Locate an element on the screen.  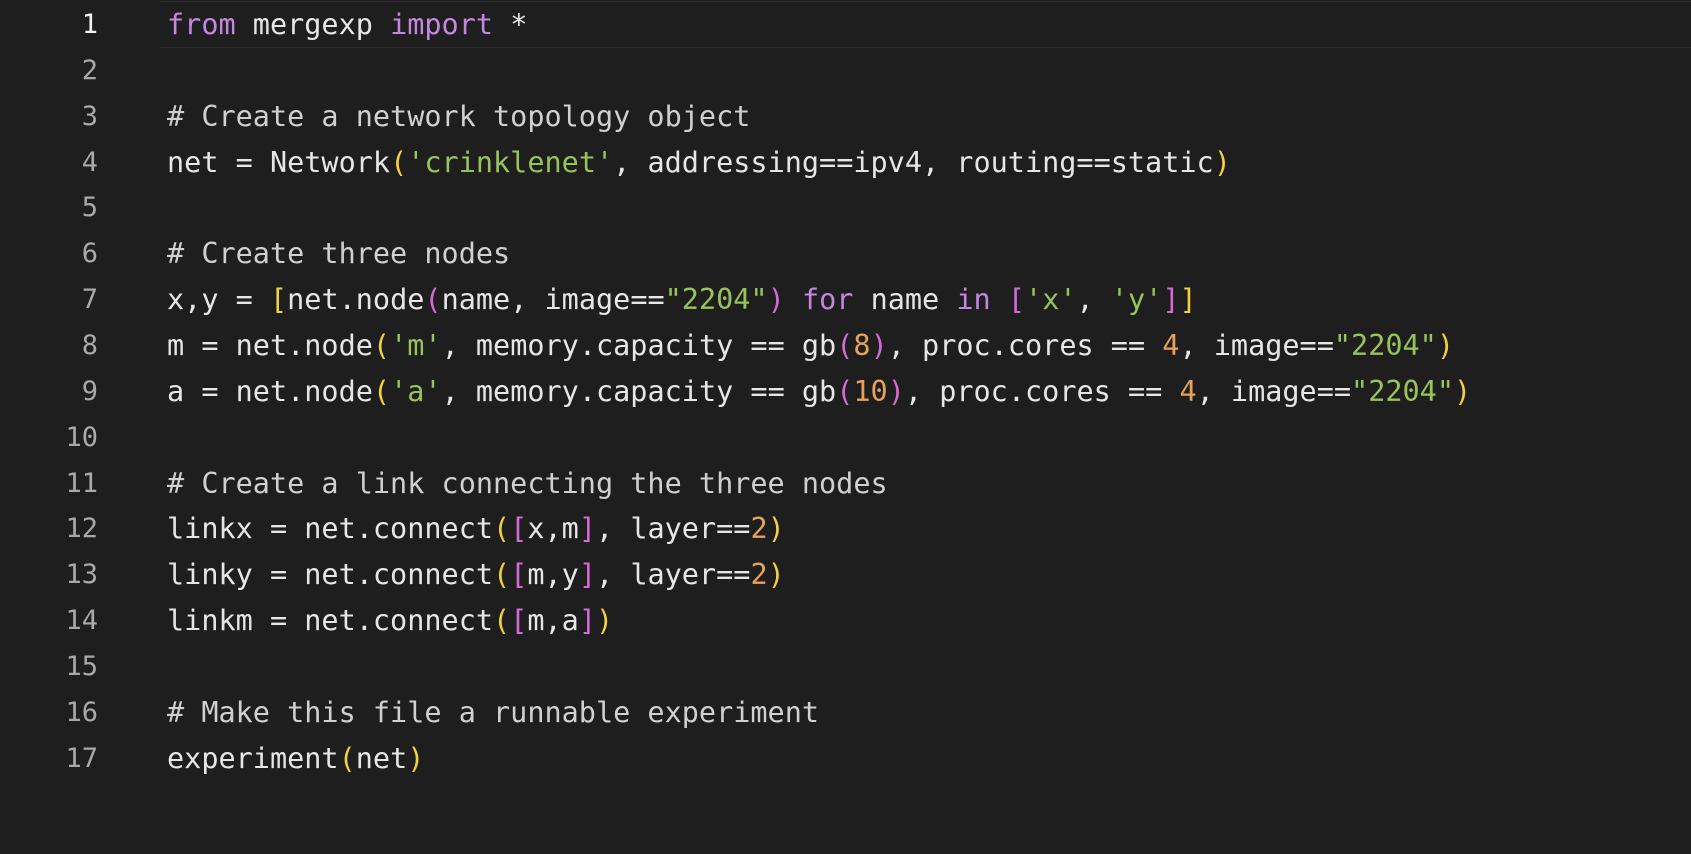
code-text: linky = net.connect([m,y], layer==2) is located at coordinates (476, 574).